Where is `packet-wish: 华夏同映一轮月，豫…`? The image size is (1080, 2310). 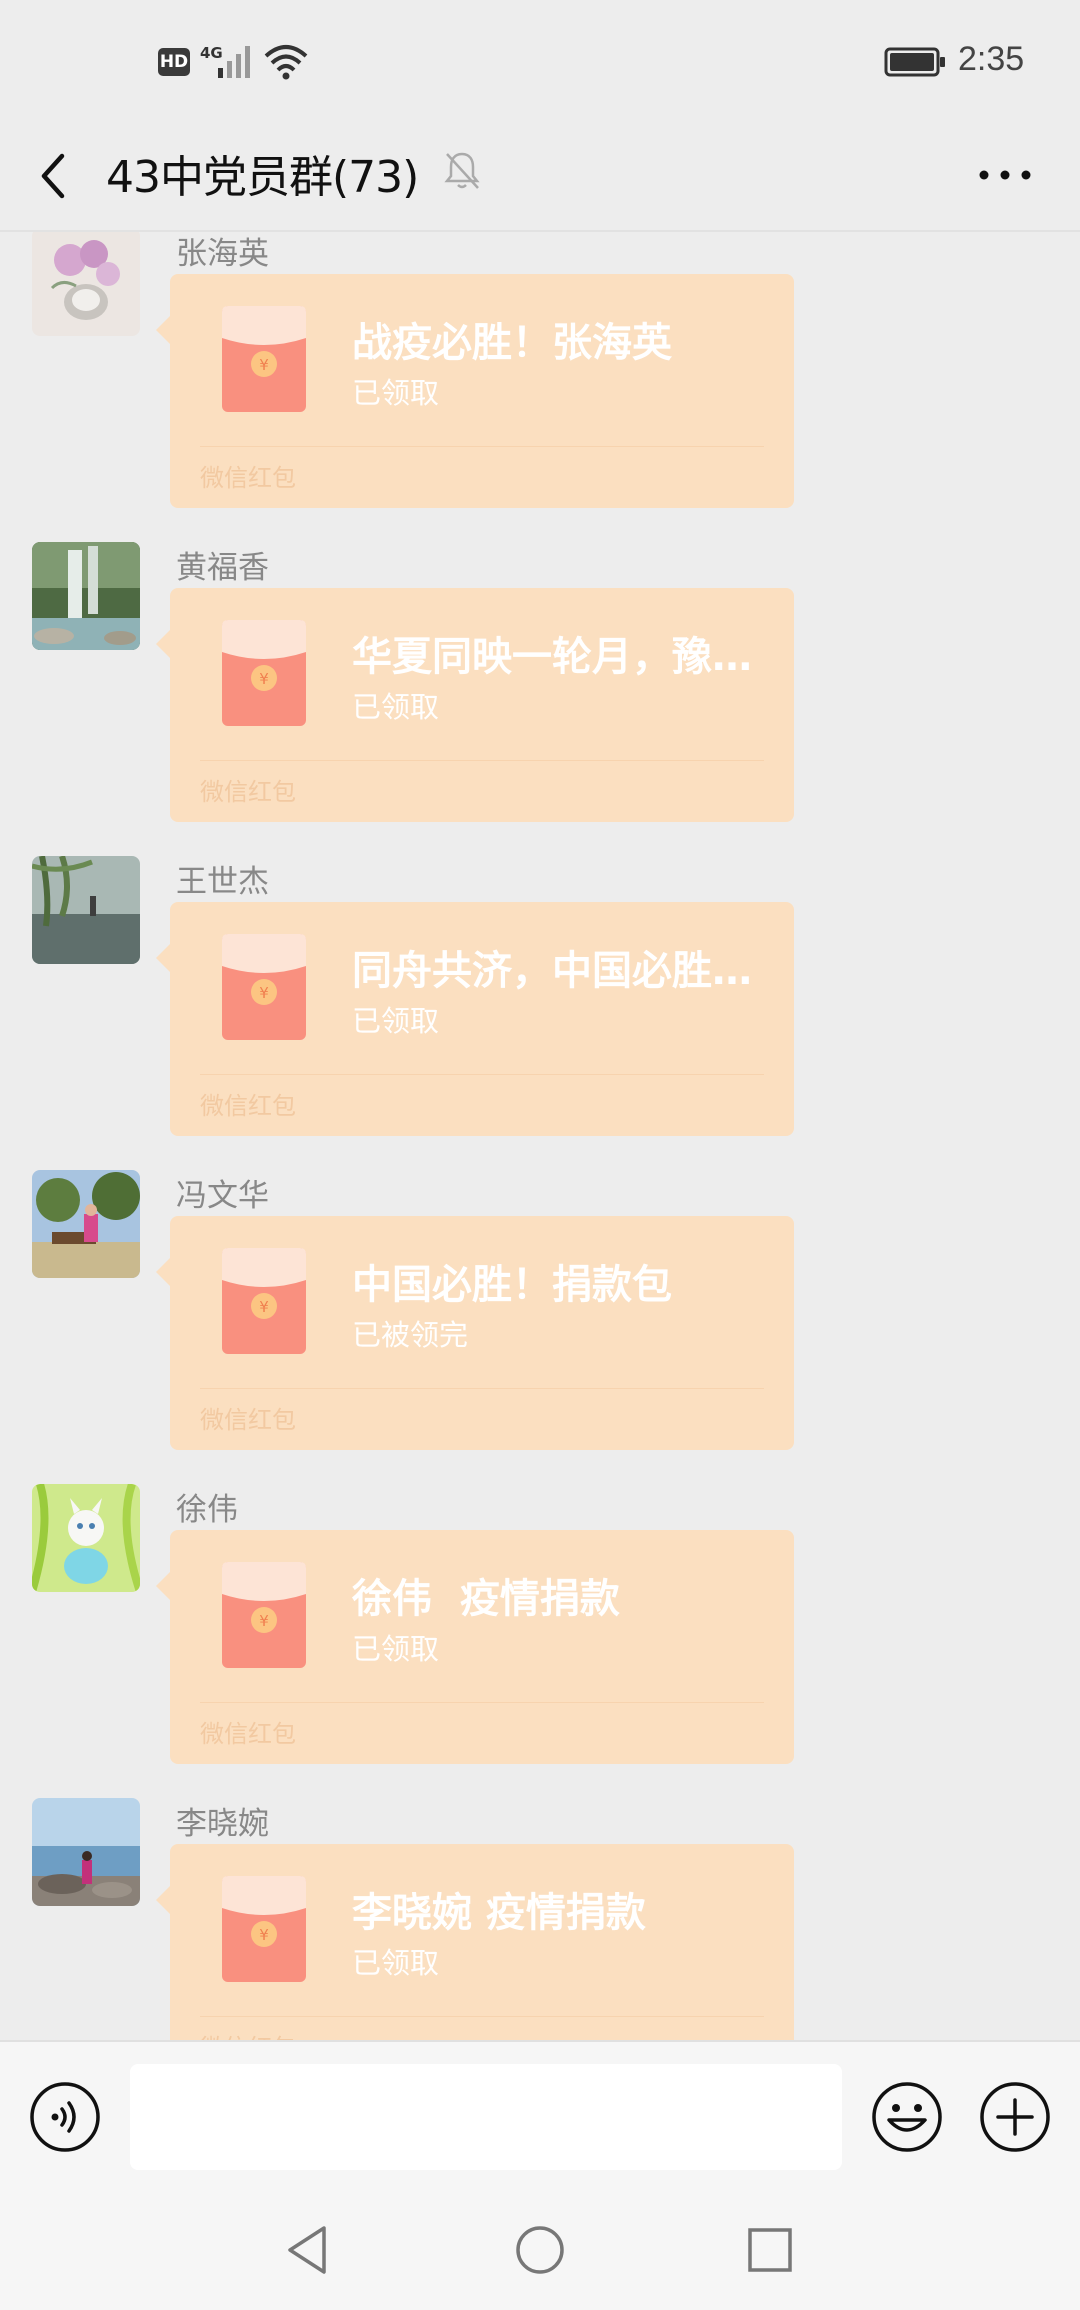 packet-wish: 华夏同映一轮月，豫… is located at coordinates (552, 657).